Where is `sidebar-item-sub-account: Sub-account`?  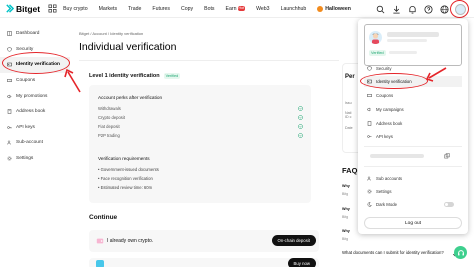 sidebar-item-sub-account: Sub-account is located at coordinates (35, 143).